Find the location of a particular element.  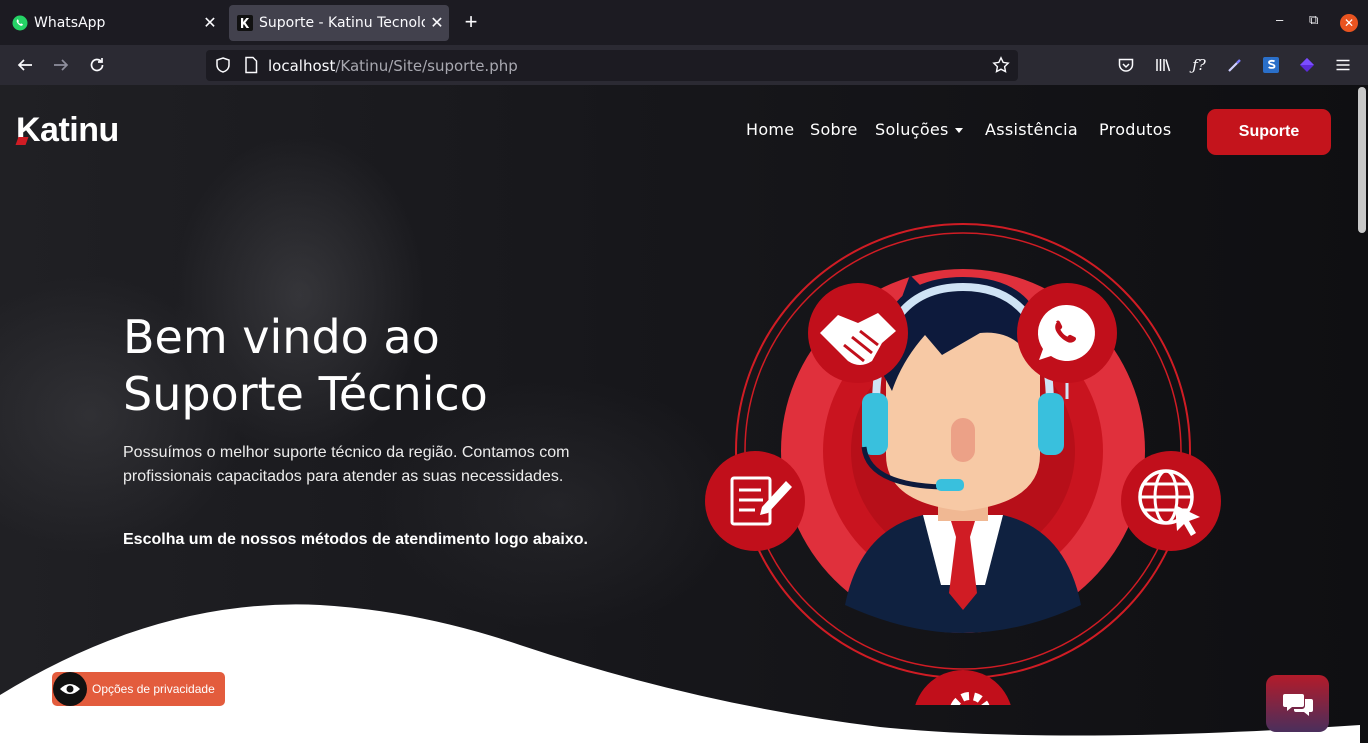

privacy-options-label: Opções de privacidade is located at coordinates (153, 689).